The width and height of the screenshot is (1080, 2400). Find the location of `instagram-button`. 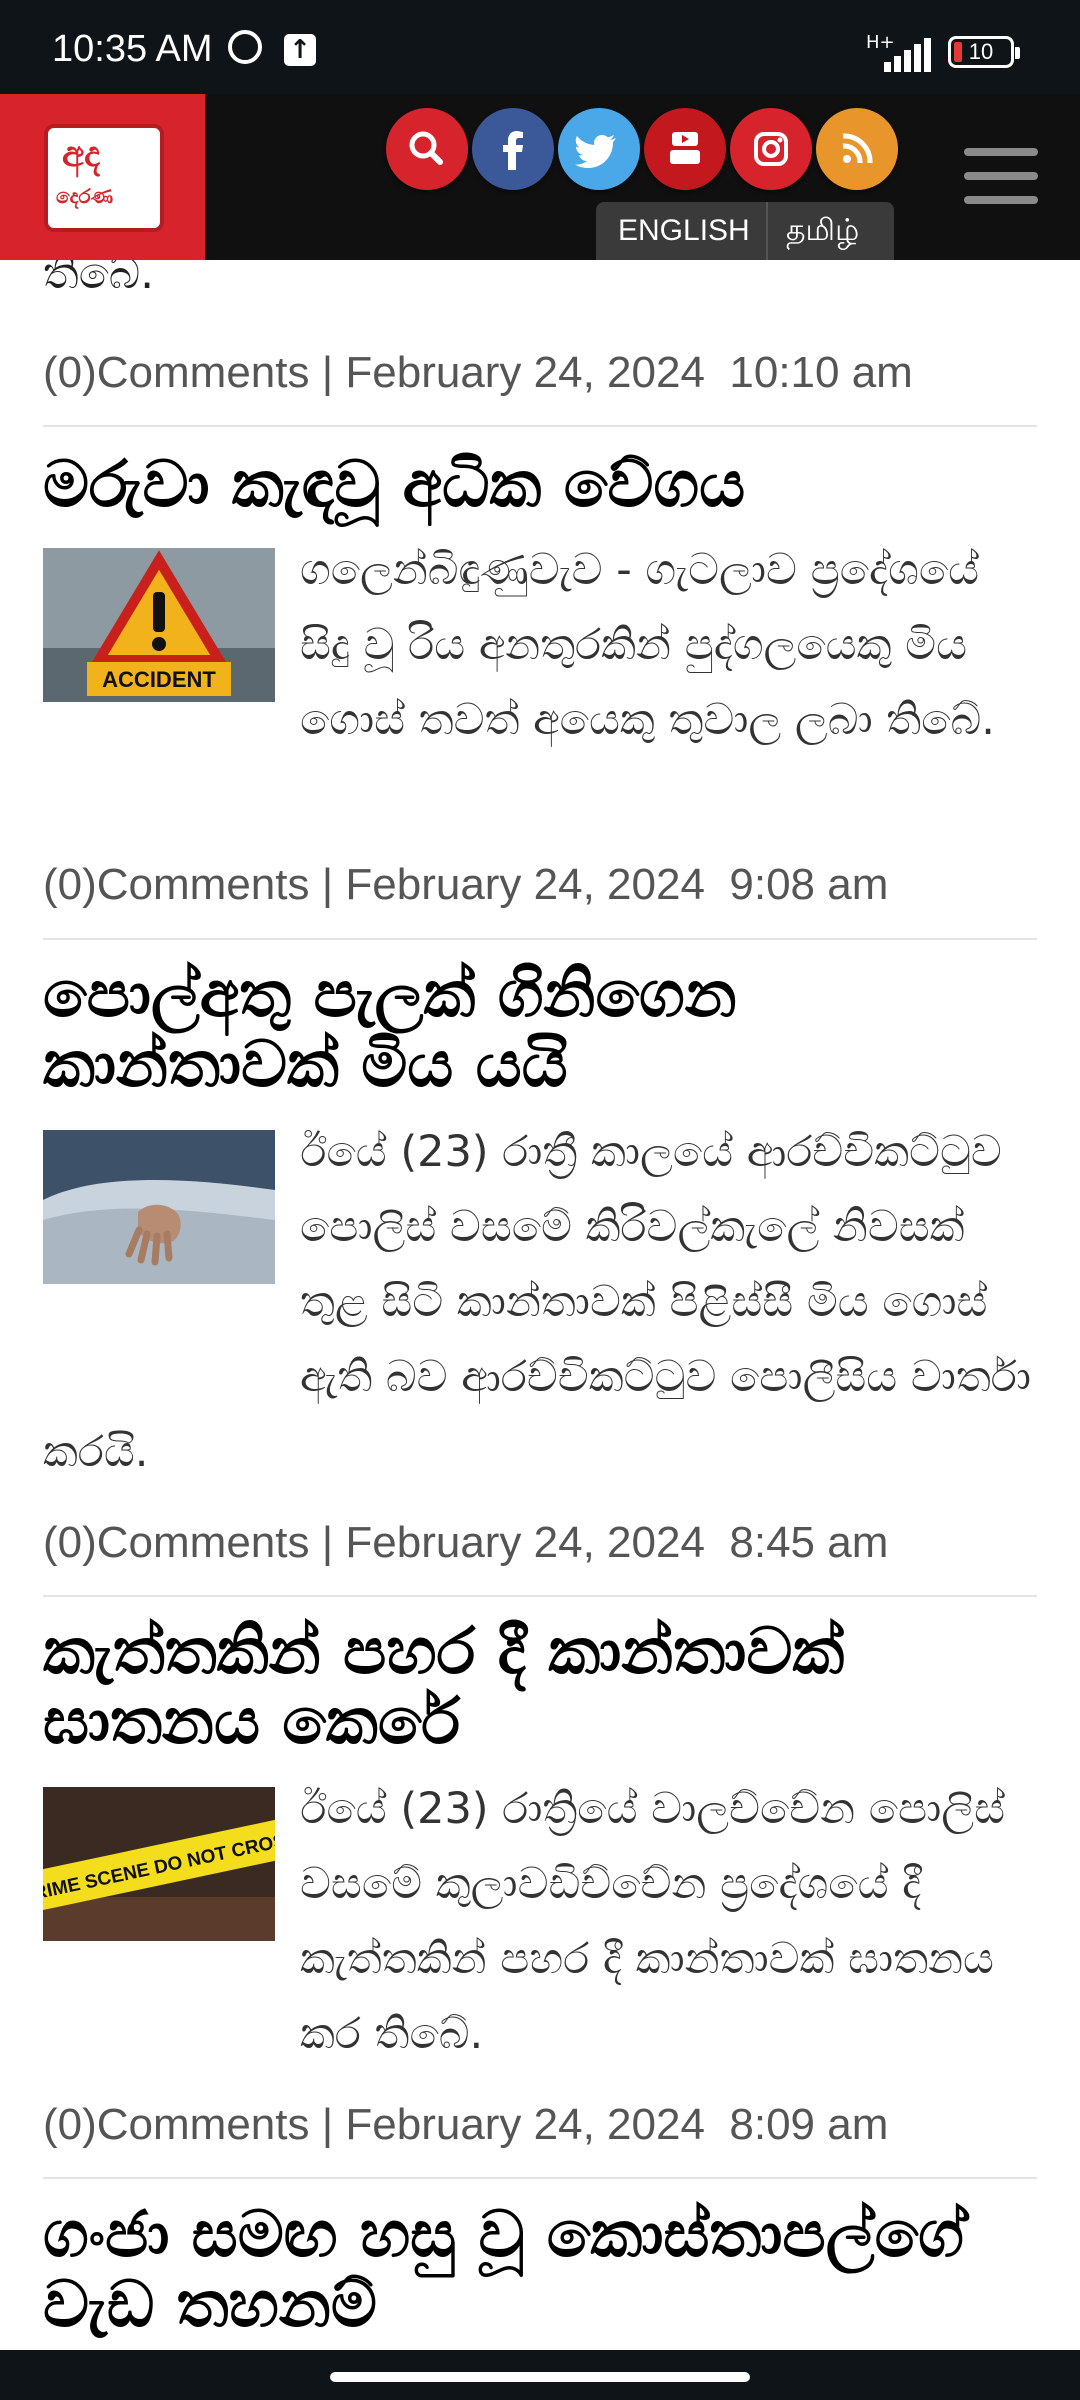

instagram-button is located at coordinates (771, 149).